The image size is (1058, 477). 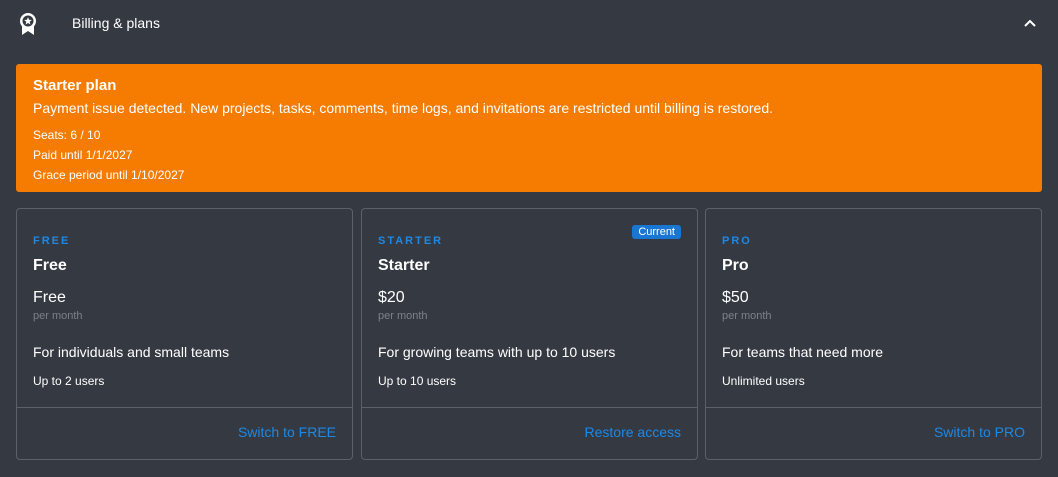 What do you see at coordinates (391, 297) in the screenshot?
I see `plan-price: $20` at bounding box center [391, 297].